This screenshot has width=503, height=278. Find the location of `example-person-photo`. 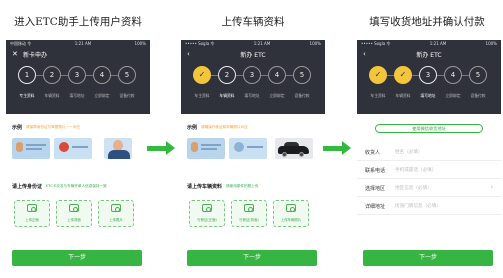

example-person-photo is located at coordinates (118, 148).